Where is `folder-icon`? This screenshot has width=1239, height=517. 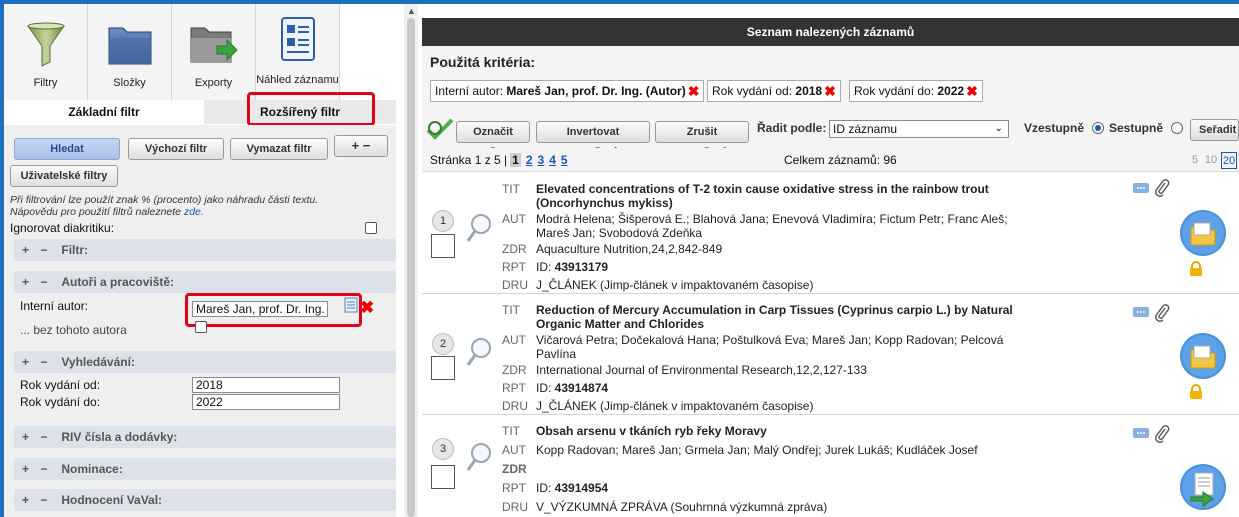 folder-icon is located at coordinates (130, 45).